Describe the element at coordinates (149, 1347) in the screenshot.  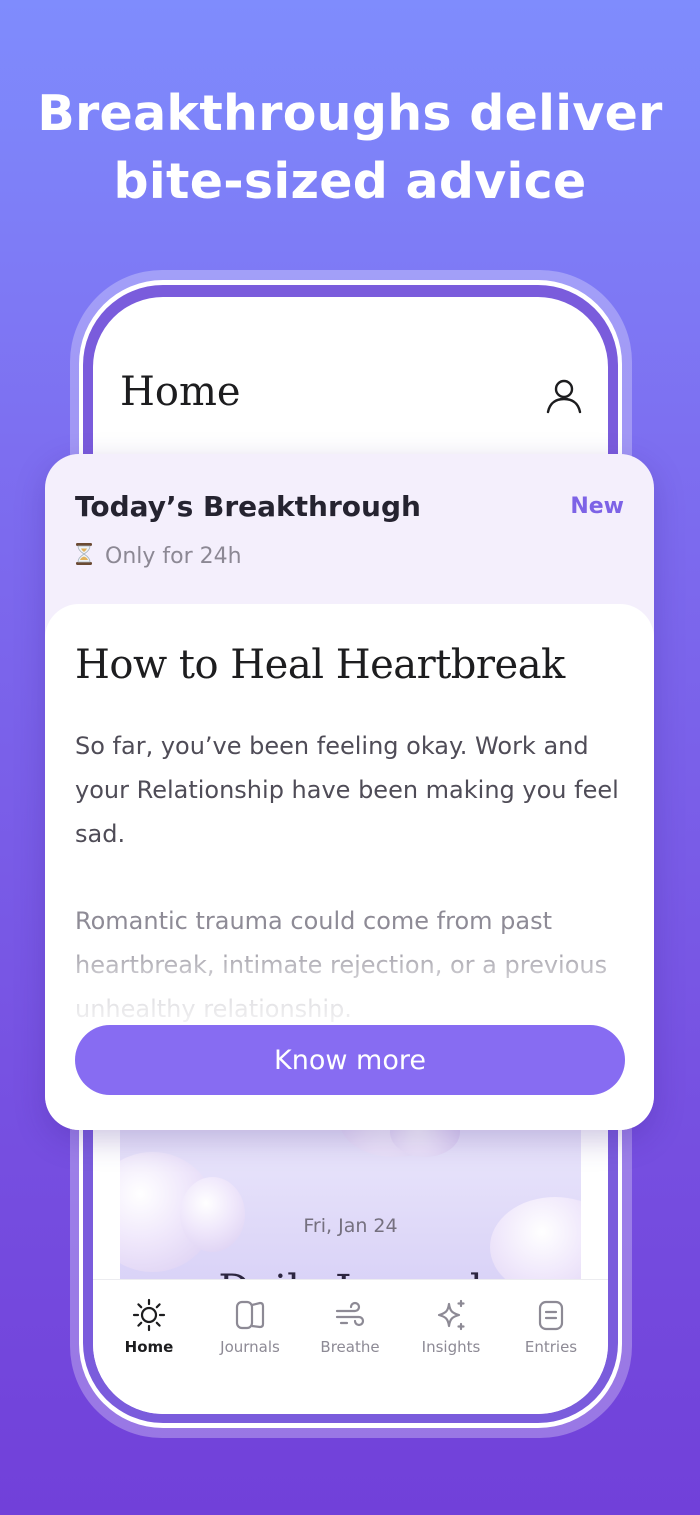
I see `tab-label: Home` at that location.